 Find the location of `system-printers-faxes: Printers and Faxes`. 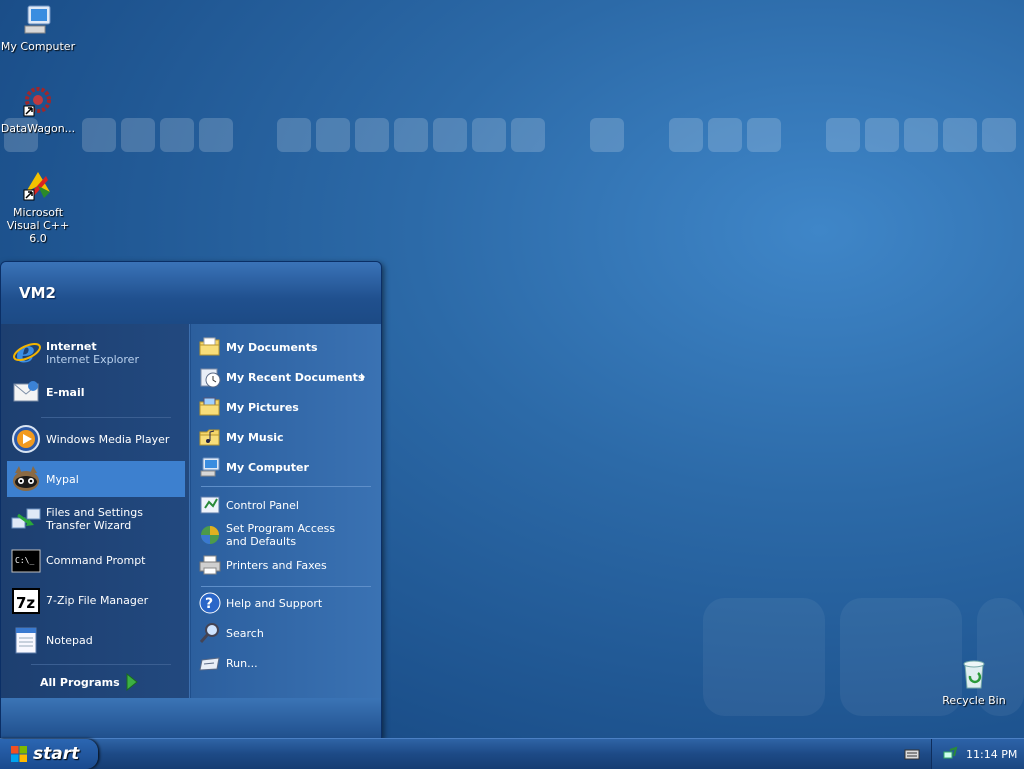

system-printers-faxes: Printers and Faxes is located at coordinates (286, 565).